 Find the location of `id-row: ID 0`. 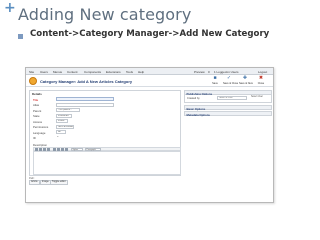

id-row: ID 0 is located at coordinates (107, 137).